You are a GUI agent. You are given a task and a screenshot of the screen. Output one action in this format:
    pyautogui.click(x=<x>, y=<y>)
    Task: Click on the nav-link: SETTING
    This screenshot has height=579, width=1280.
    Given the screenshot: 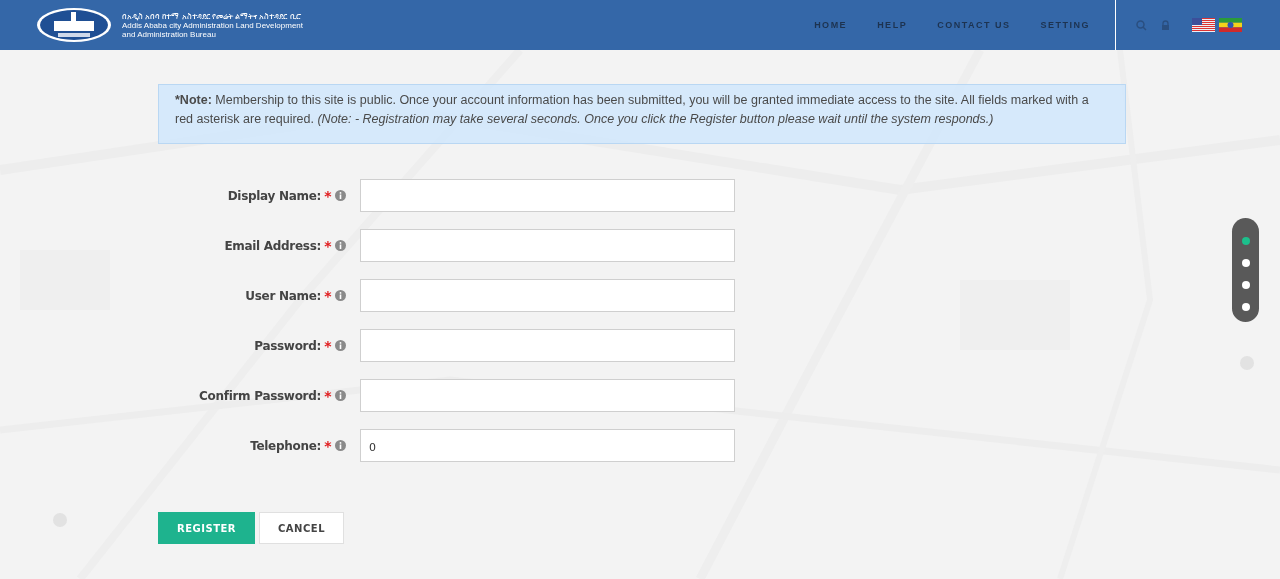 What is the action you would take?
    pyautogui.click(x=1065, y=25)
    